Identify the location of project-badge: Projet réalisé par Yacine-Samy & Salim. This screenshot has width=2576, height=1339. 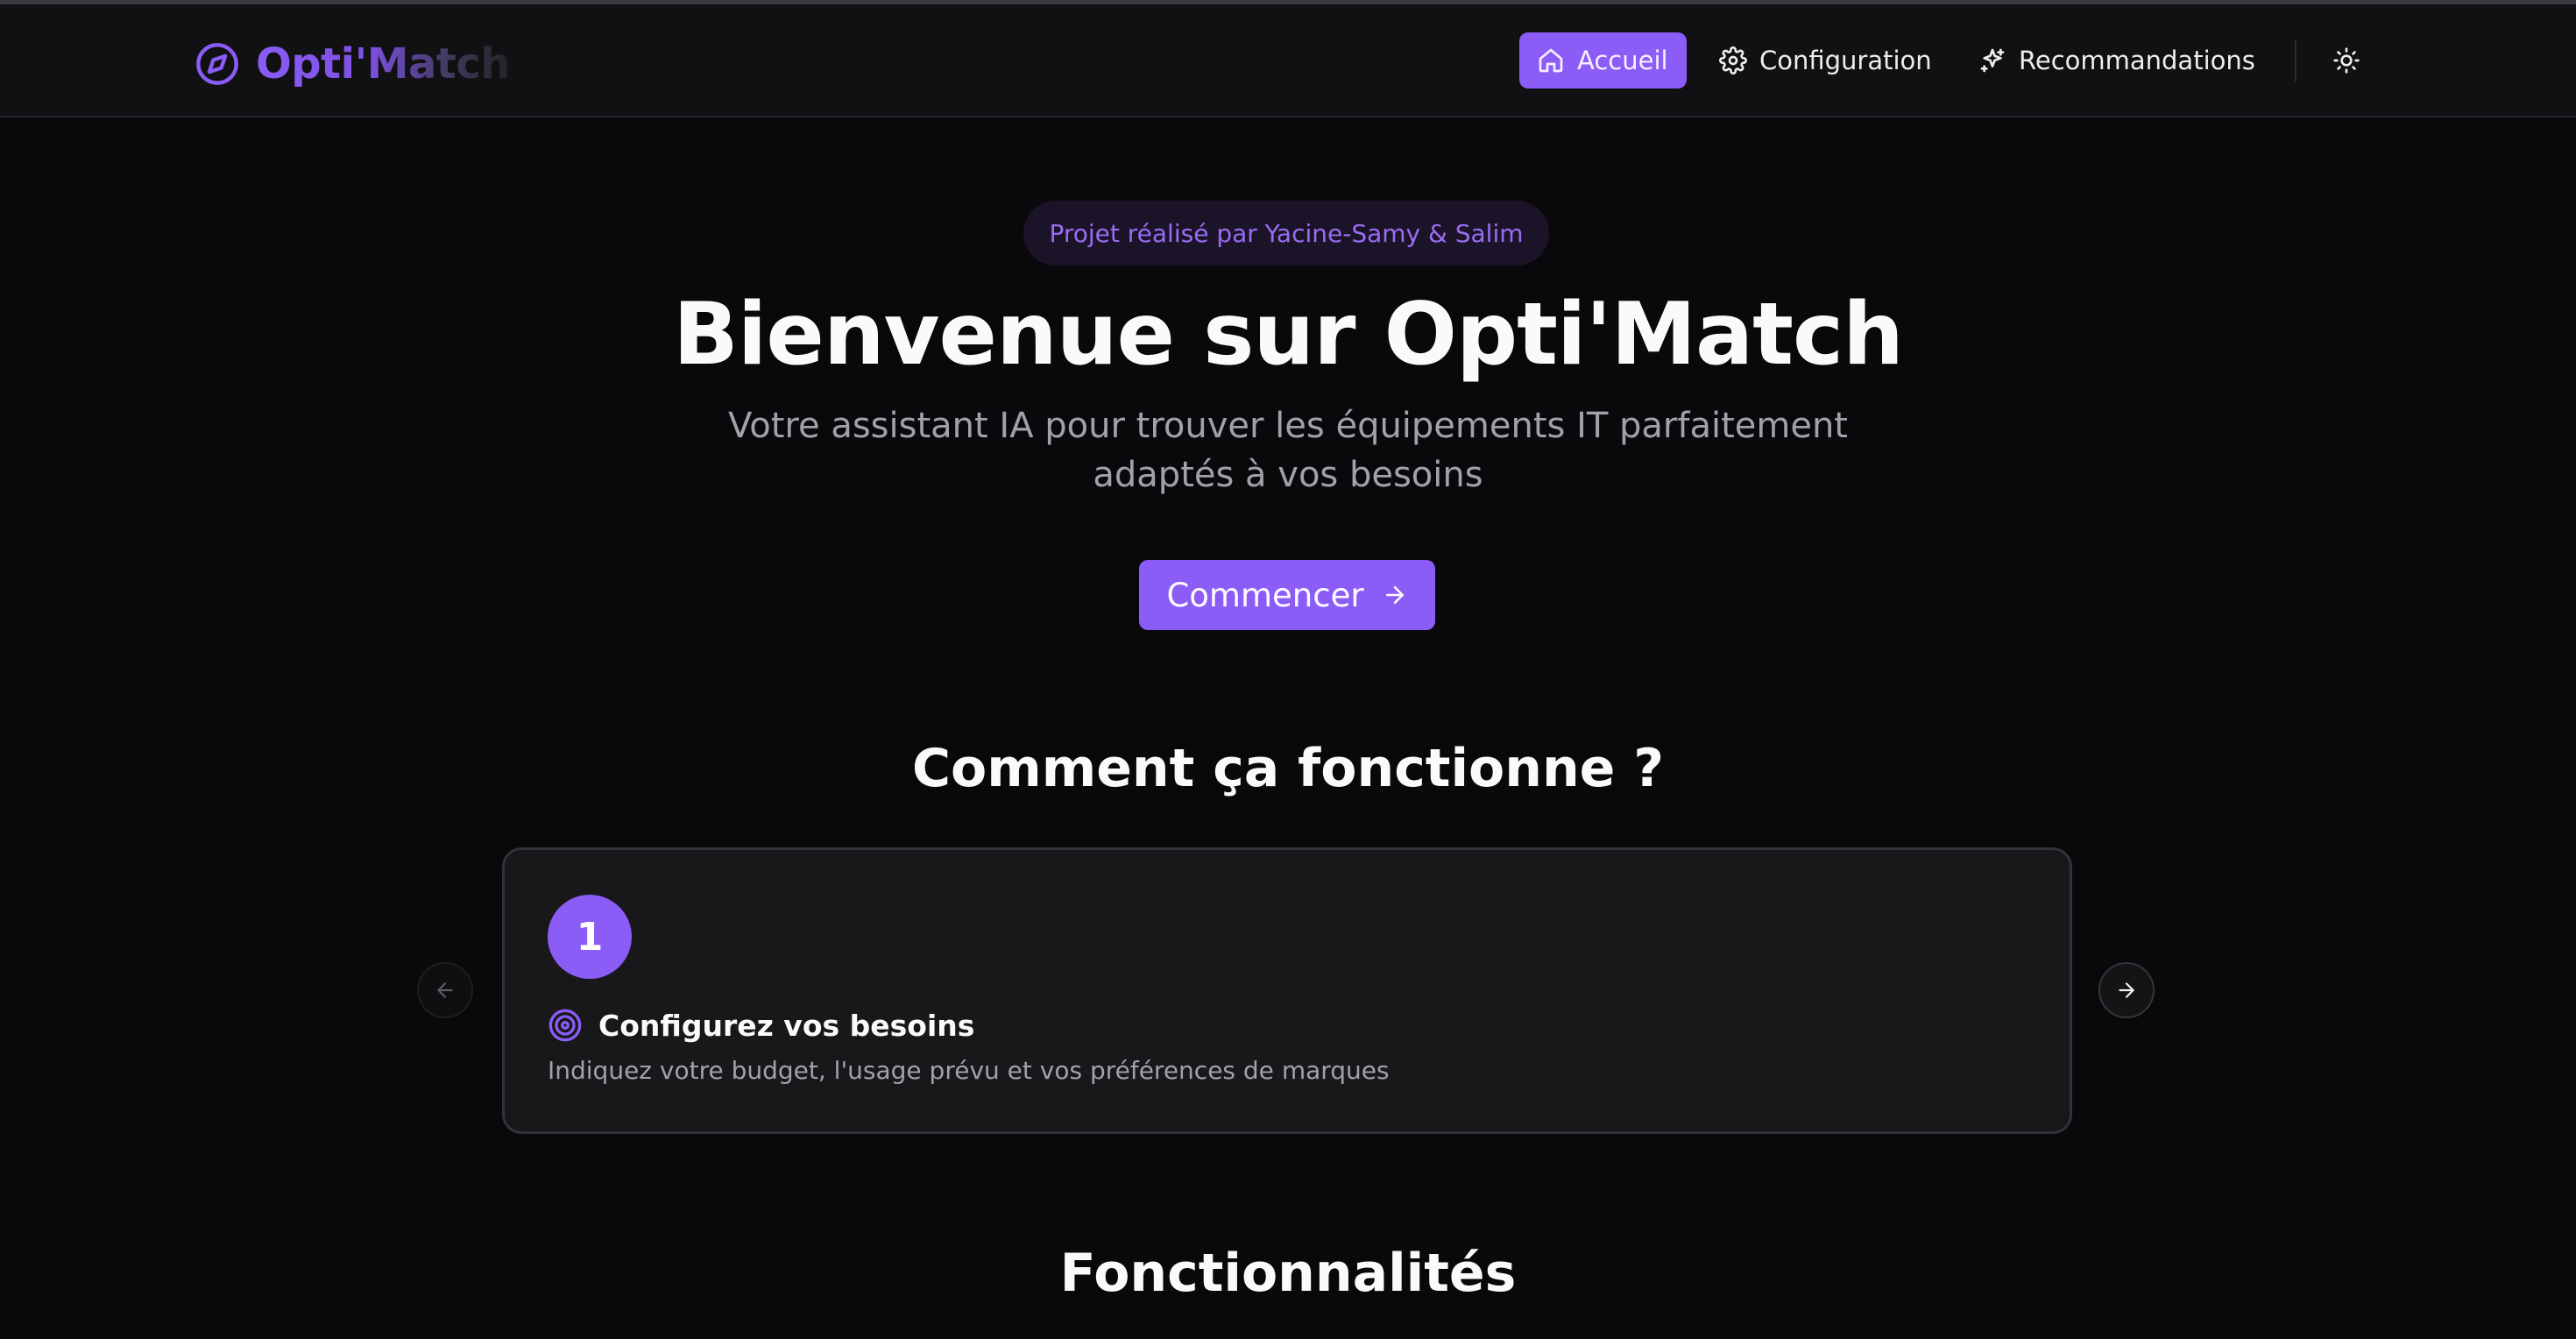
(1286, 234).